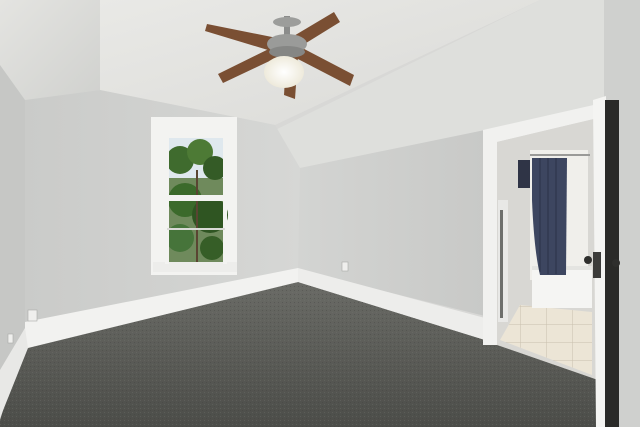  Describe the element at coordinates (194, 196) in the screenshot. I see `window` at that location.